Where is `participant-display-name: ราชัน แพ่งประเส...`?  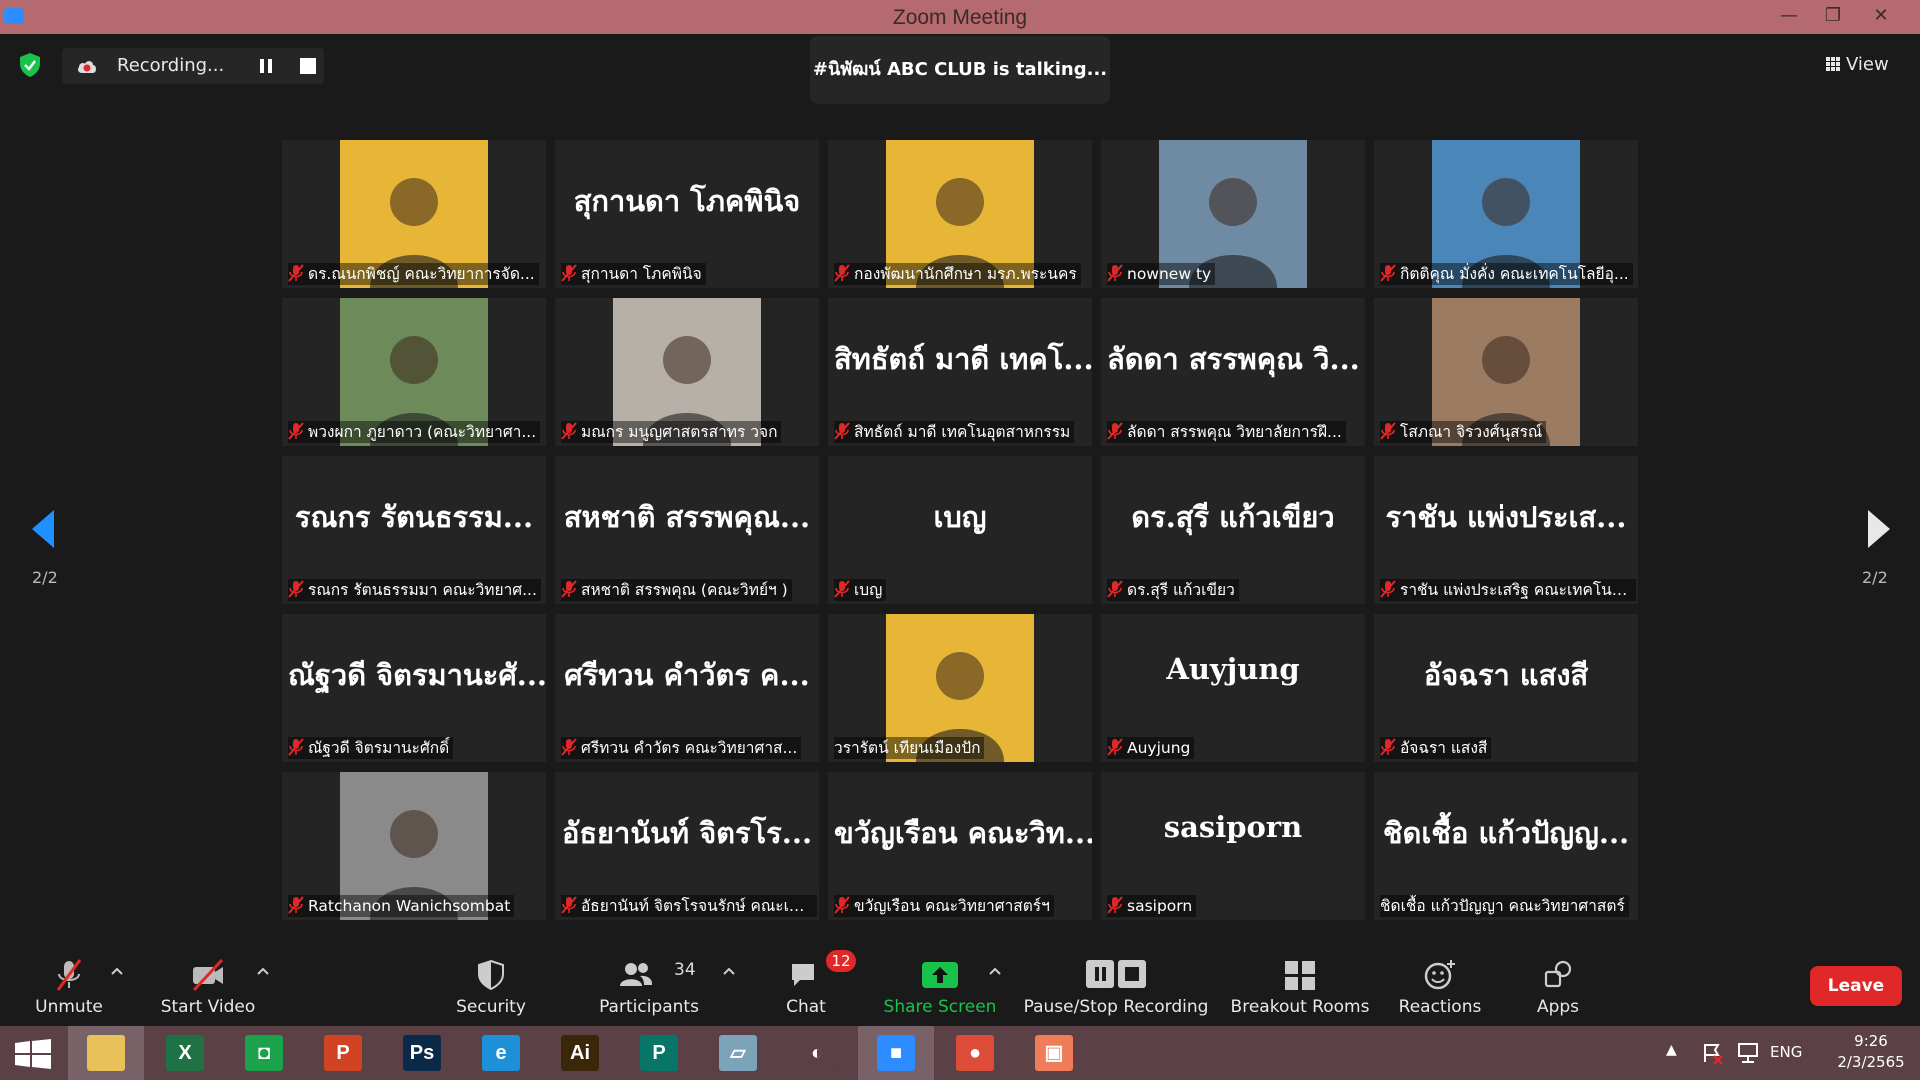 participant-display-name: ราชัน แพ่งประเส... is located at coordinates (1506, 517).